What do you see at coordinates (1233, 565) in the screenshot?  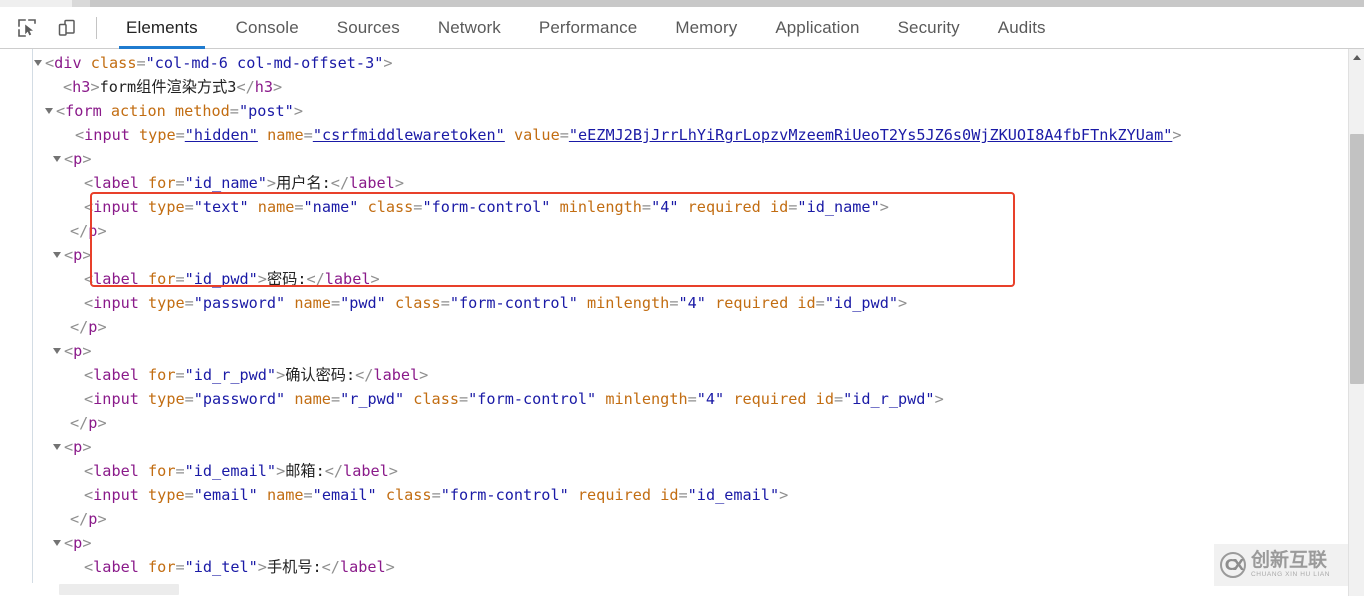 I see `watermark-logo-icon: CX` at bounding box center [1233, 565].